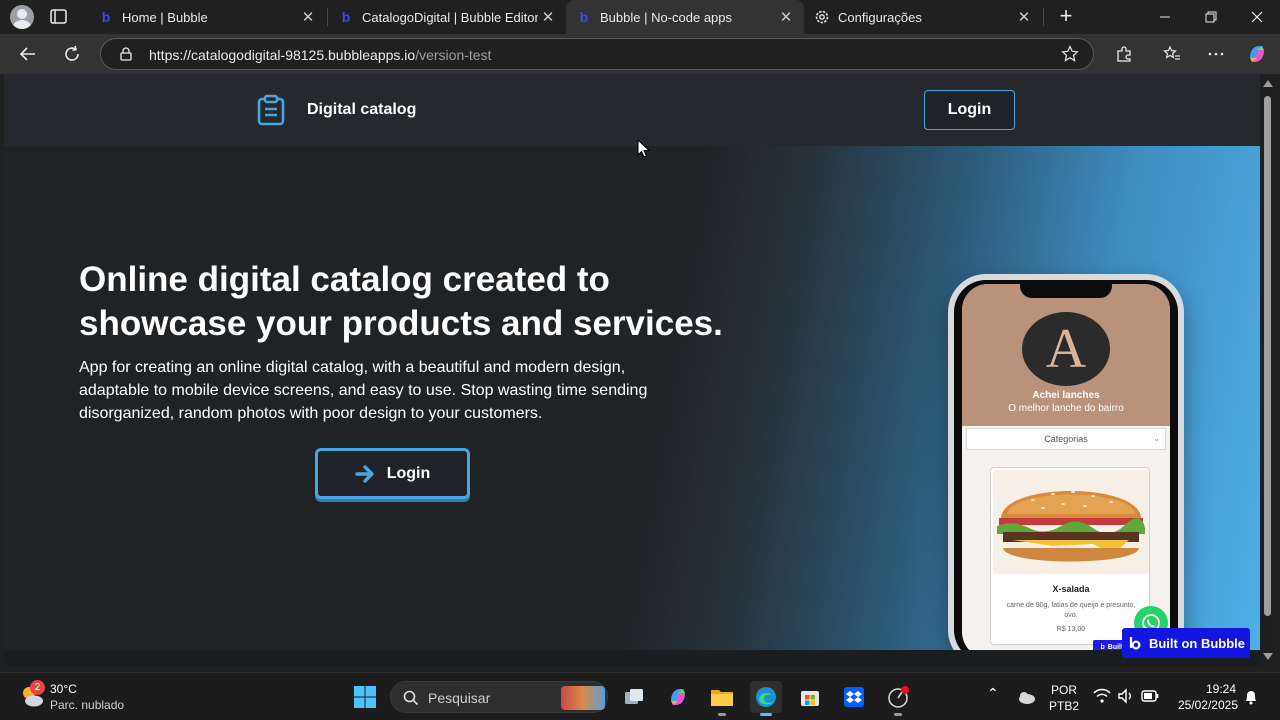  I want to click on search-highlight-image, so click(583, 698).